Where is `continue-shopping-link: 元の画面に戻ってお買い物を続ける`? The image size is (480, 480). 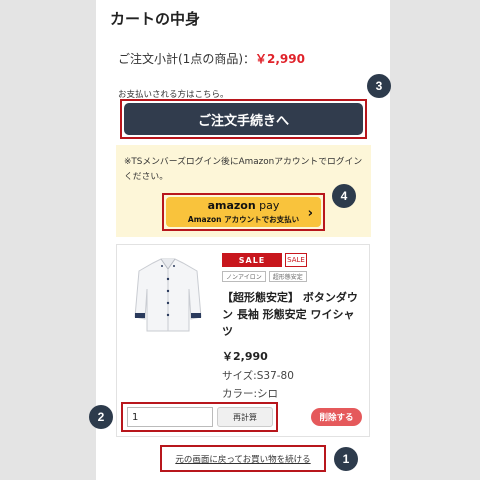
continue-shopping-link: 元の画面に戻ってお買い物を続ける is located at coordinates (242, 459).